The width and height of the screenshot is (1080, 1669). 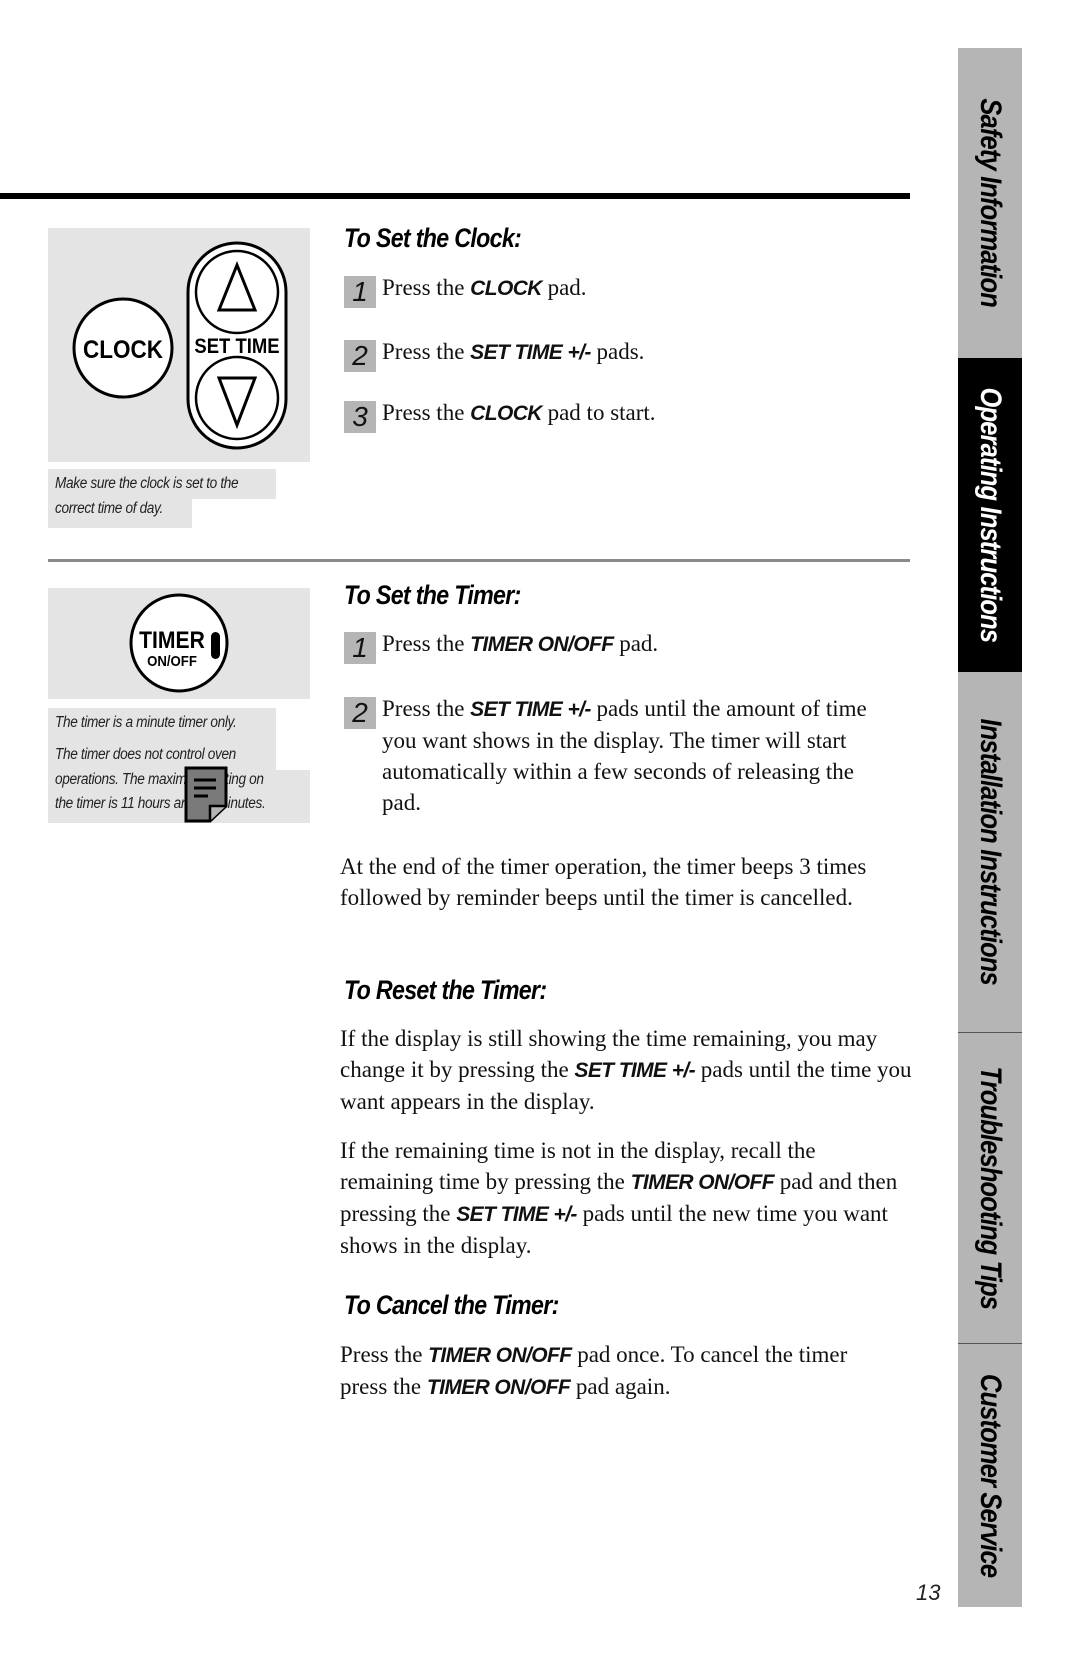 What do you see at coordinates (160, 803) in the screenshot?
I see `timer-caption-line-4: the timer is 11 hours and 59 minutes.` at bounding box center [160, 803].